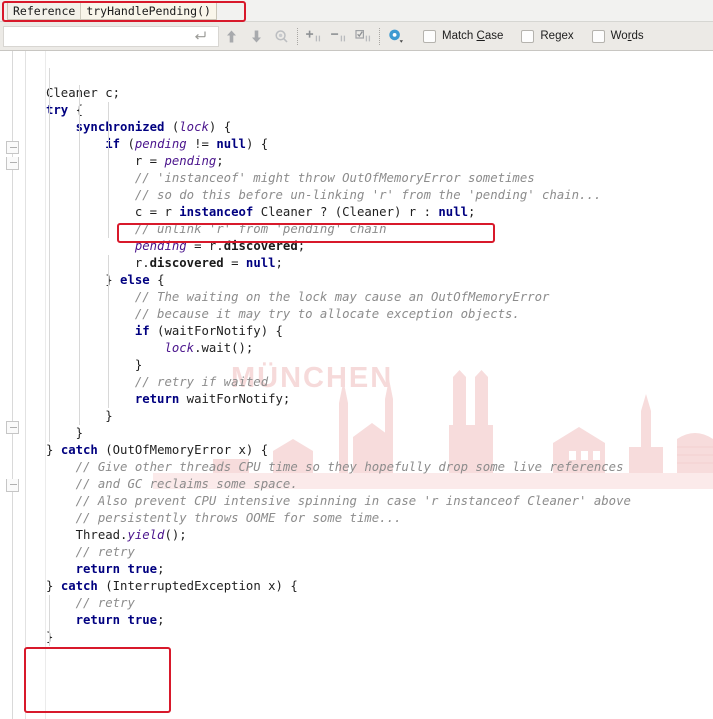 The width and height of the screenshot is (713, 719). What do you see at coordinates (379, 331) in the screenshot?
I see `code-line: if (waitForNotify) {` at bounding box center [379, 331].